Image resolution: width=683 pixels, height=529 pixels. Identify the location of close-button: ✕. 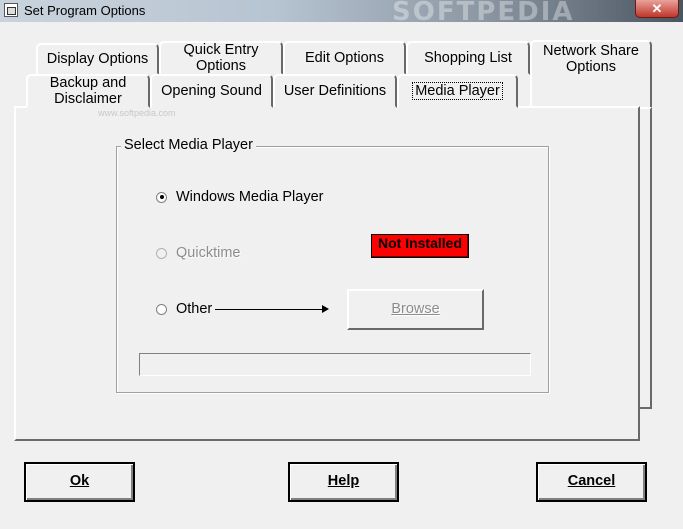
(657, 9).